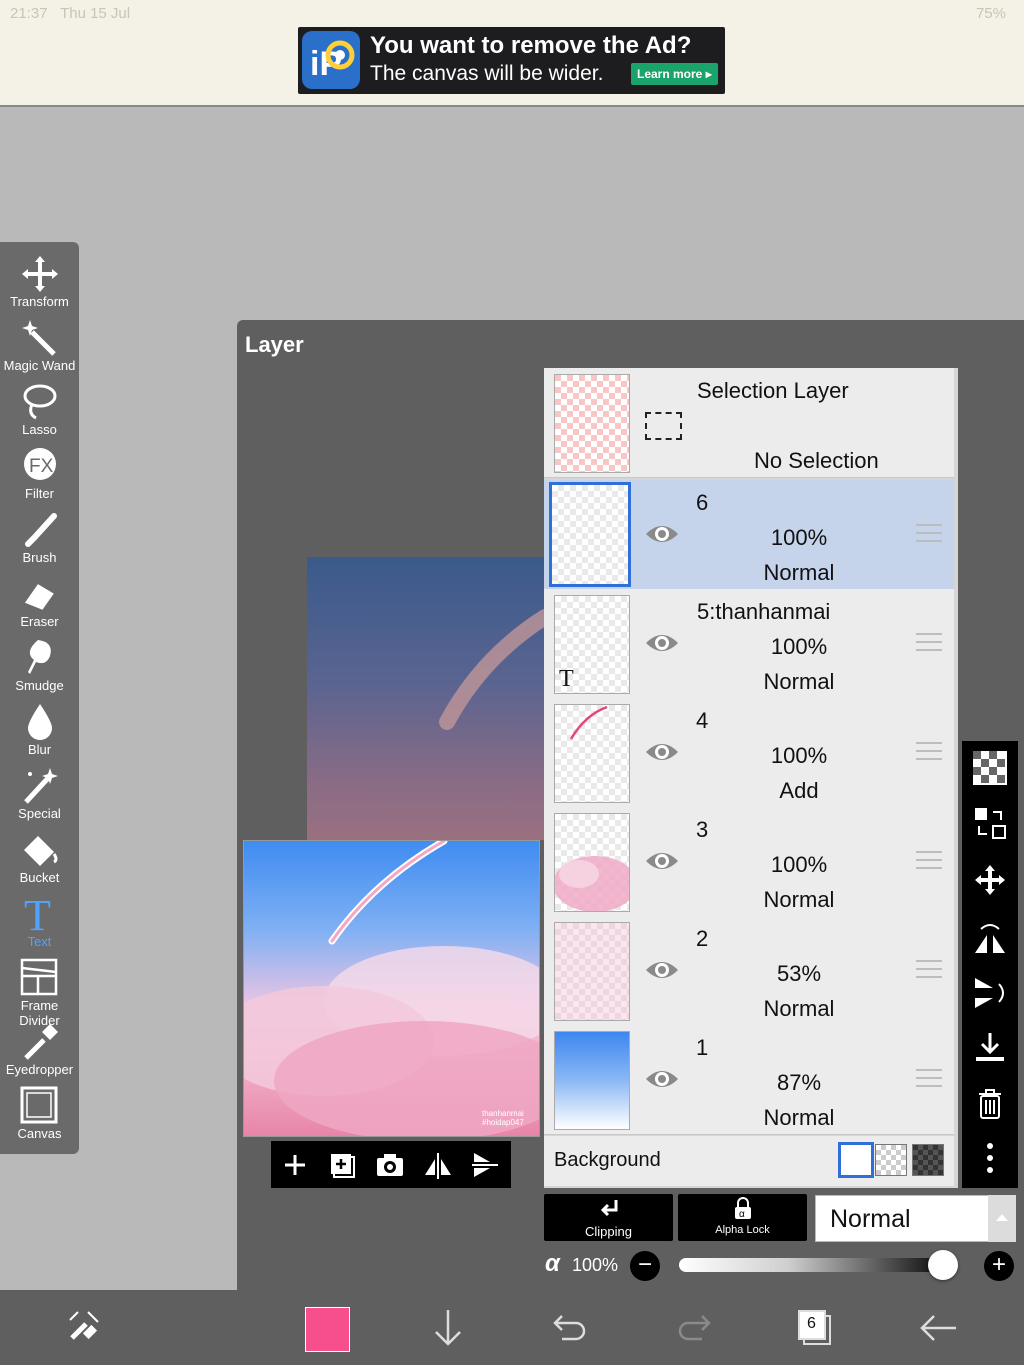 The width and height of the screenshot is (1024, 1365). What do you see at coordinates (39, 429) in the screenshot?
I see `tool-label: Lasso` at bounding box center [39, 429].